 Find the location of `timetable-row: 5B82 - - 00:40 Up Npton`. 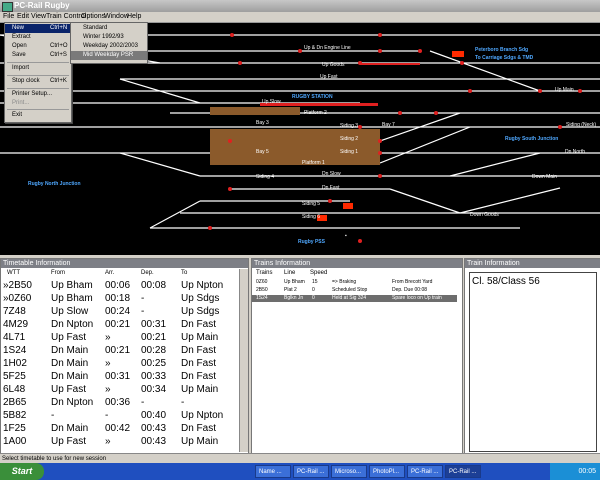

timetable-row: 5B82 - - 00:40 Up Npton is located at coordinates (121, 416).